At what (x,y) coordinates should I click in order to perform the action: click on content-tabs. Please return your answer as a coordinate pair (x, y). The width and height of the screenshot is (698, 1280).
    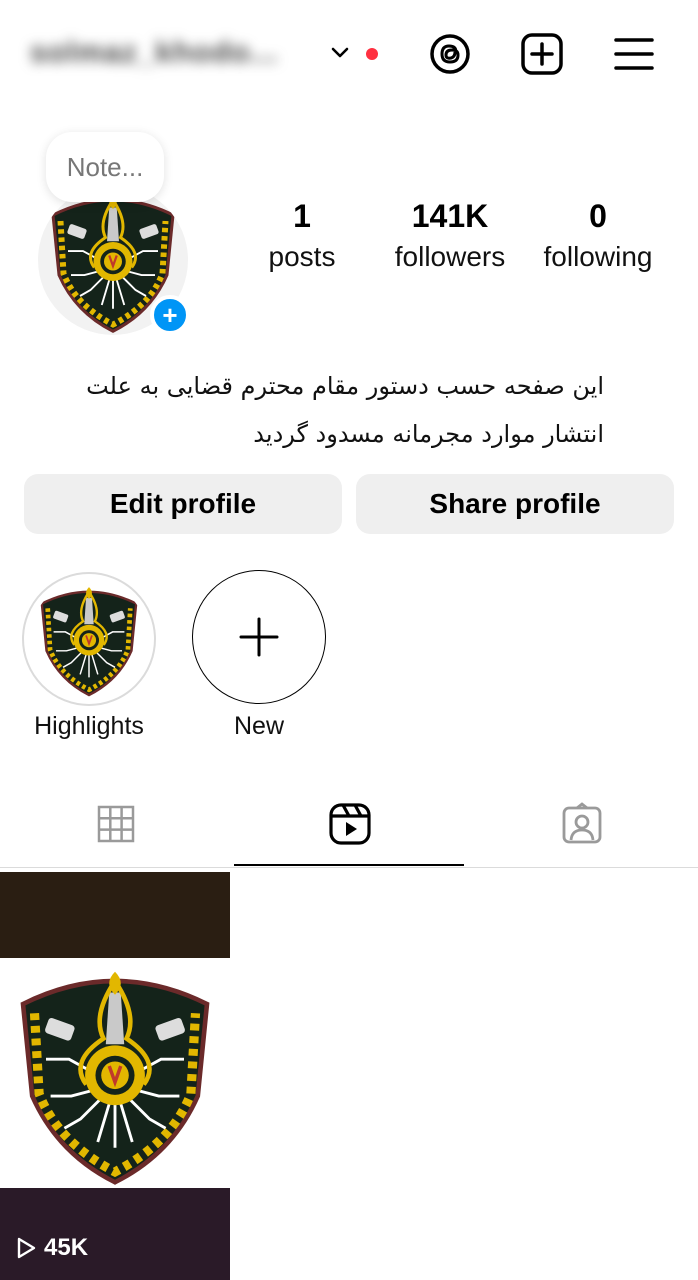
    Looking at the image, I should click on (349, 824).